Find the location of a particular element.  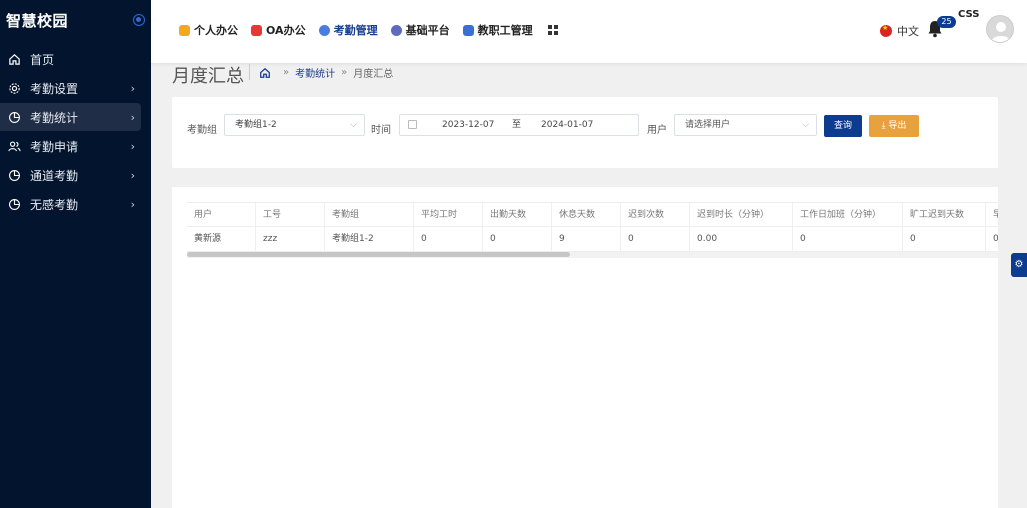

divider is located at coordinates (249, 72).